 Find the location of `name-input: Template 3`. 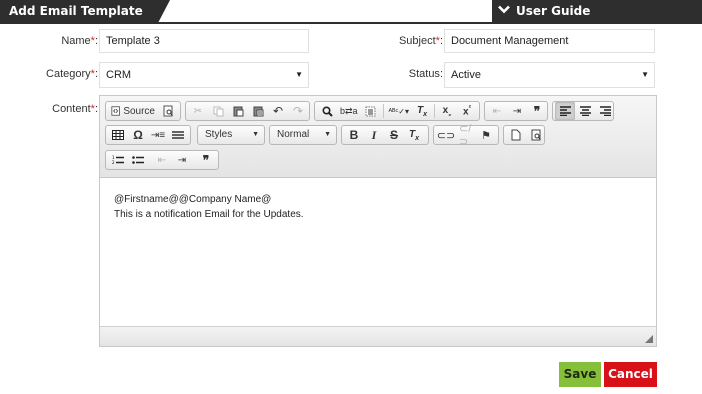

name-input: Template 3 is located at coordinates (204, 41).